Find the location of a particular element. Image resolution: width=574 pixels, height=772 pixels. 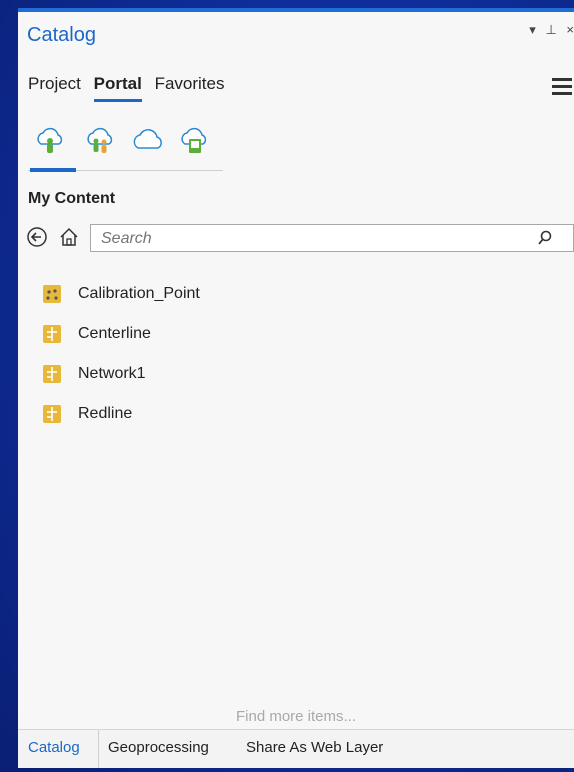

bottom-tab-bar: Catalog Geoprocessing Share As Web Layer is located at coordinates (296, 748).